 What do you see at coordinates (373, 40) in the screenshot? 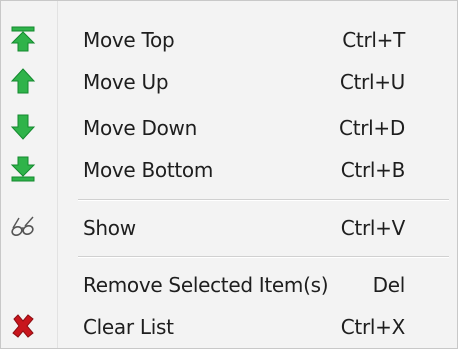
I see `menu-item-shortcut: Ctrl+T` at bounding box center [373, 40].